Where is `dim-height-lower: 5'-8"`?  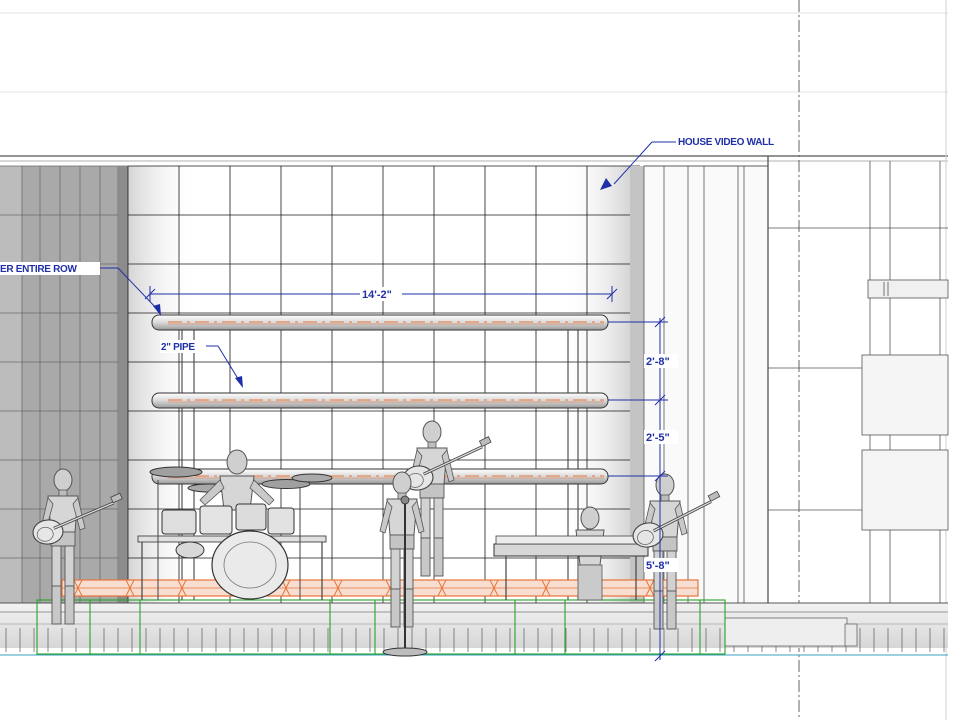 dim-height-lower: 5'-8" is located at coordinates (658, 566).